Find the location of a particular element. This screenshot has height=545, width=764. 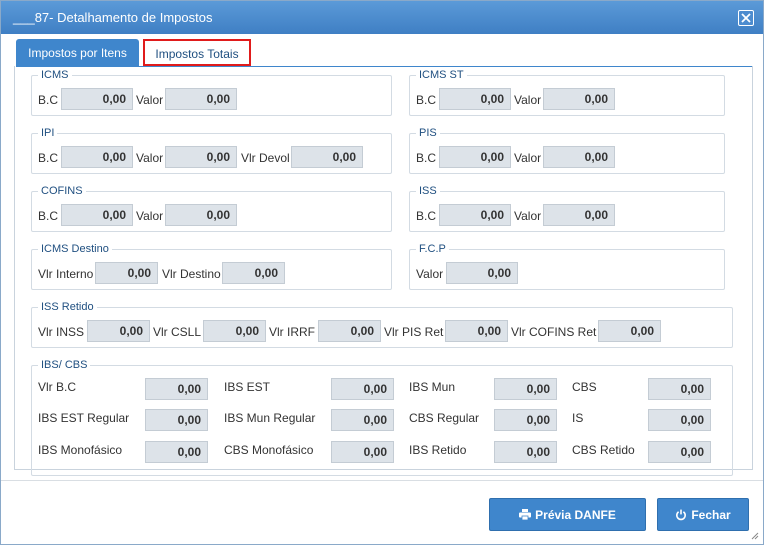

close-button is located at coordinates (746, 18).